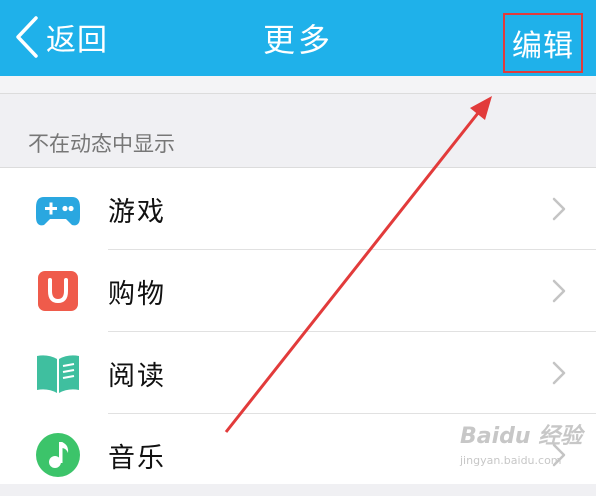 This screenshot has height=496, width=596. I want to click on watermark-title: Baidu 经验, so click(521, 436).